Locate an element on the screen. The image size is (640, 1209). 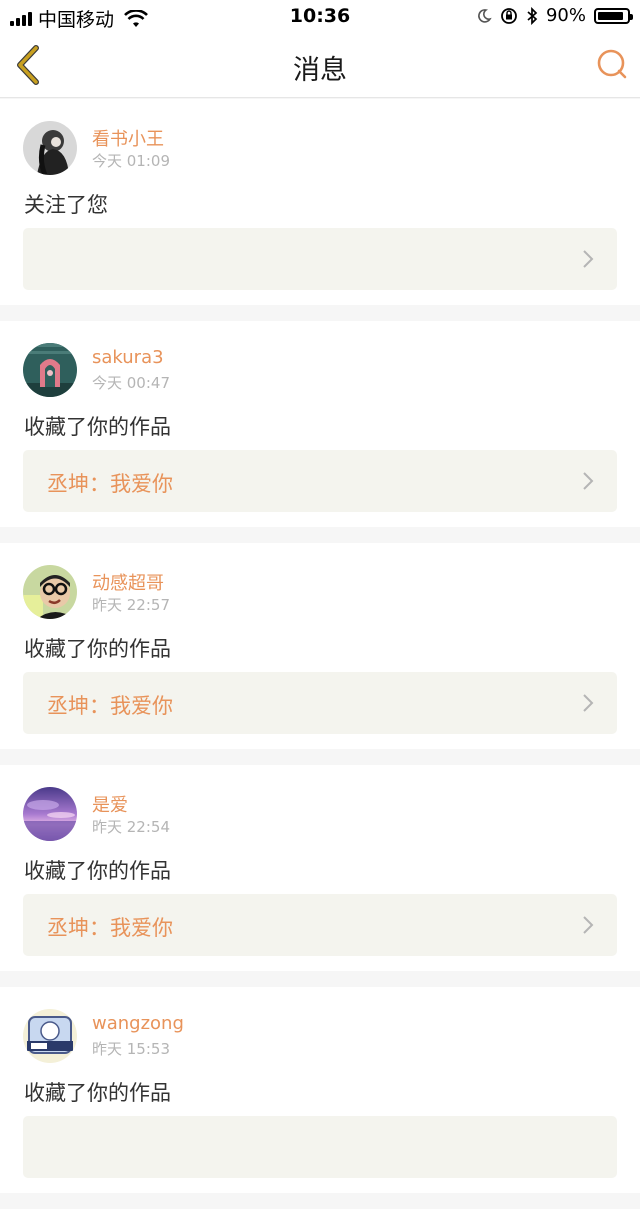
action-text: 关注了您 is located at coordinates (66, 205).